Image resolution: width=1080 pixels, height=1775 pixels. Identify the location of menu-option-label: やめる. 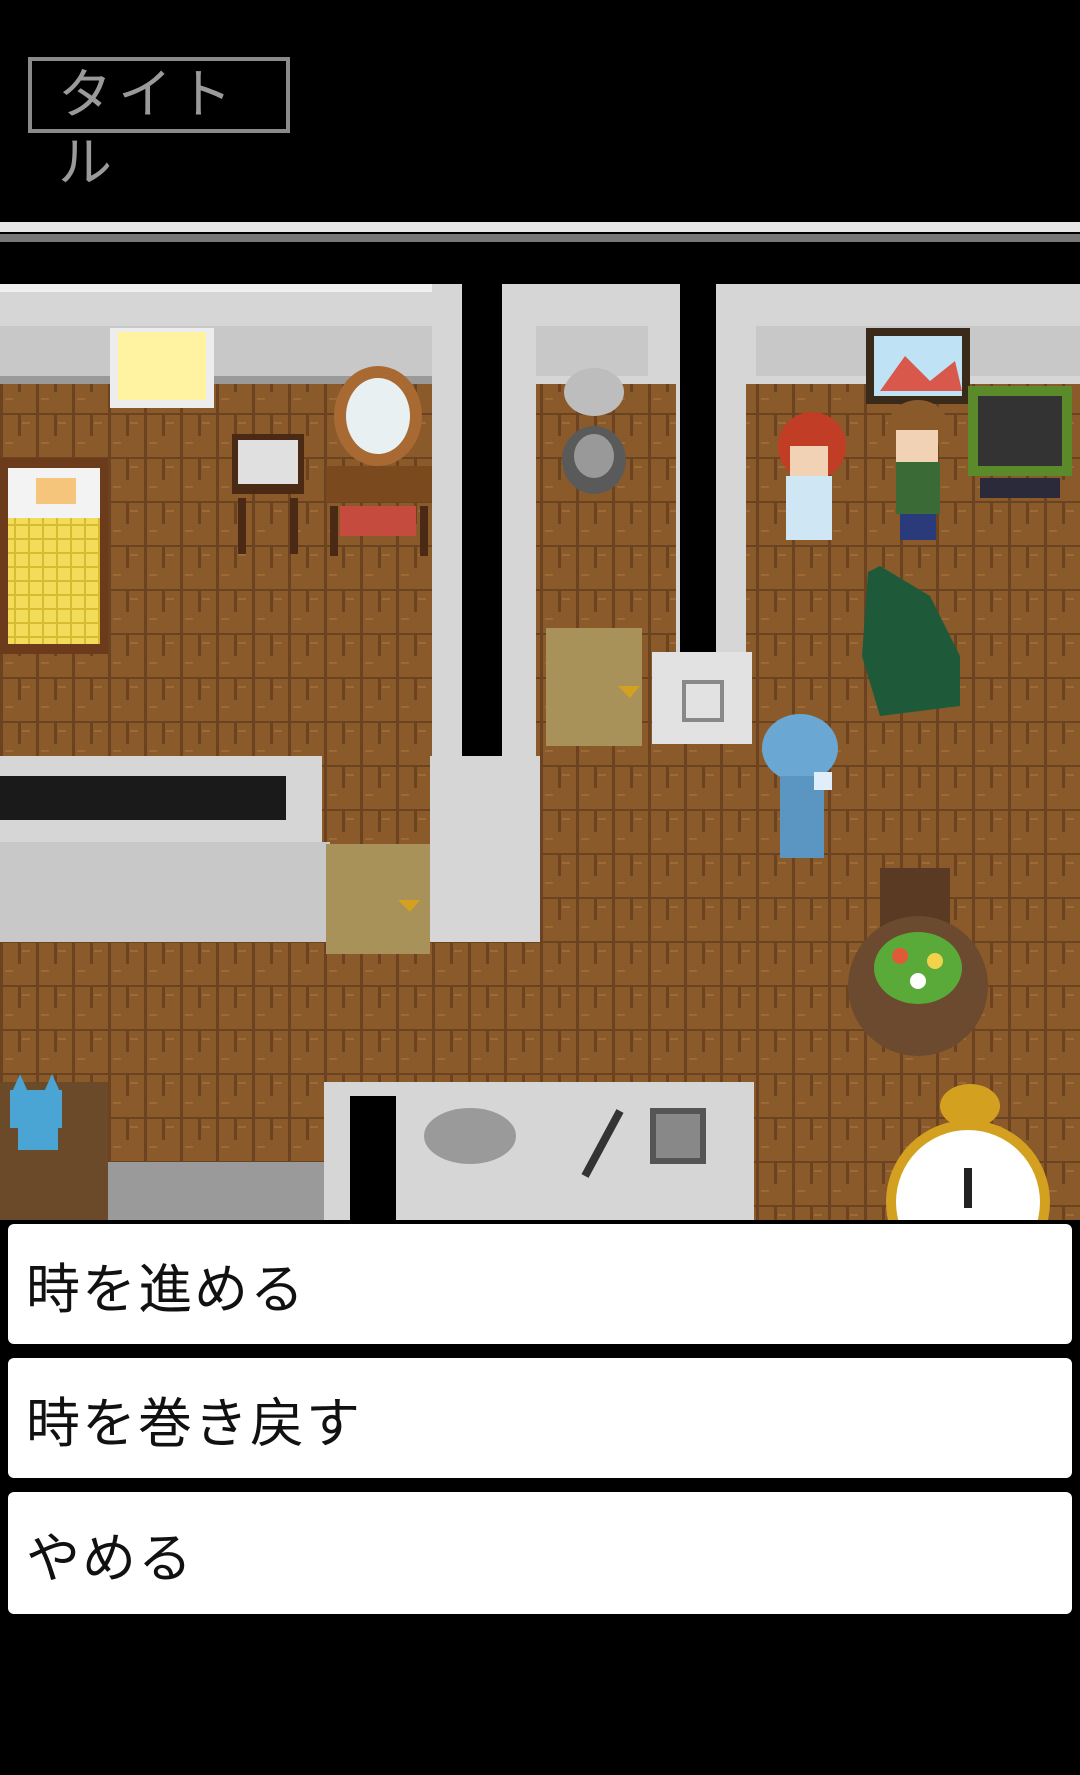
(110, 1558).